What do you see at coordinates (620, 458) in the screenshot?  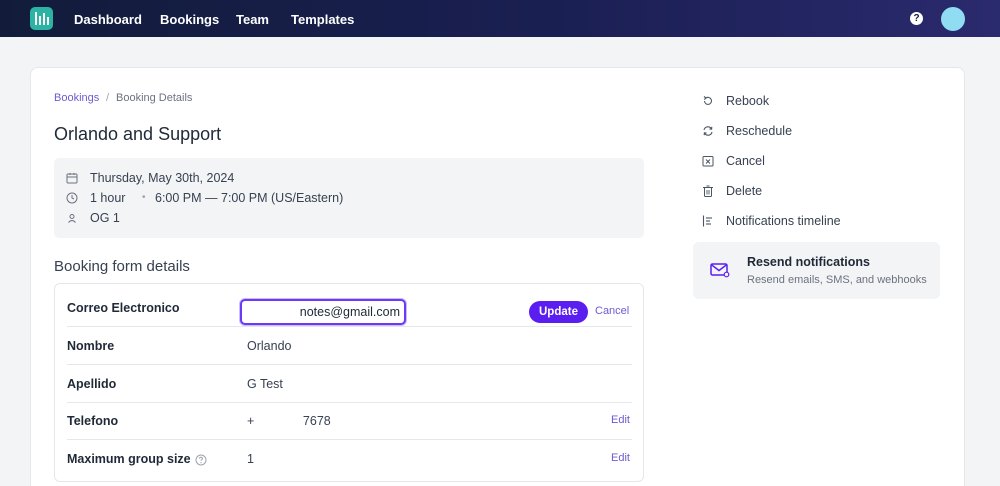 I see `edit-group-size-link: Edit` at bounding box center [620, 458].